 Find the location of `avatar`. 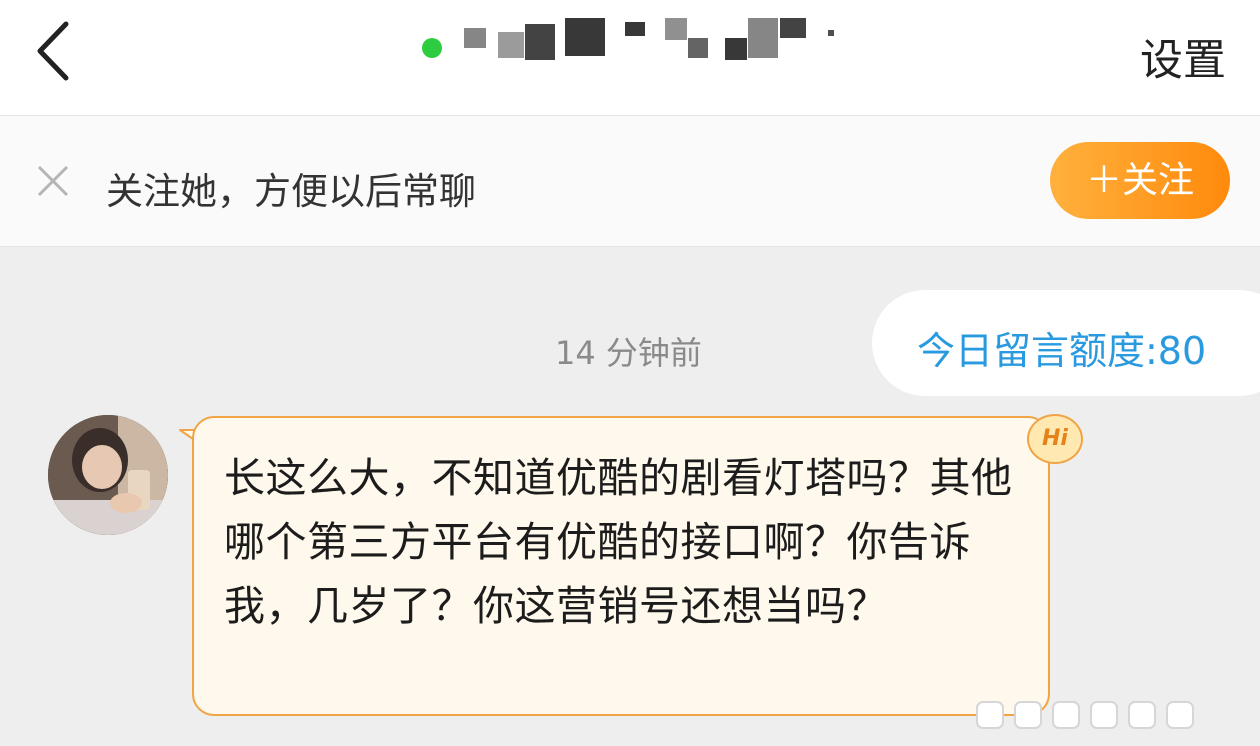

avatar is located at coordinates (108, 475).